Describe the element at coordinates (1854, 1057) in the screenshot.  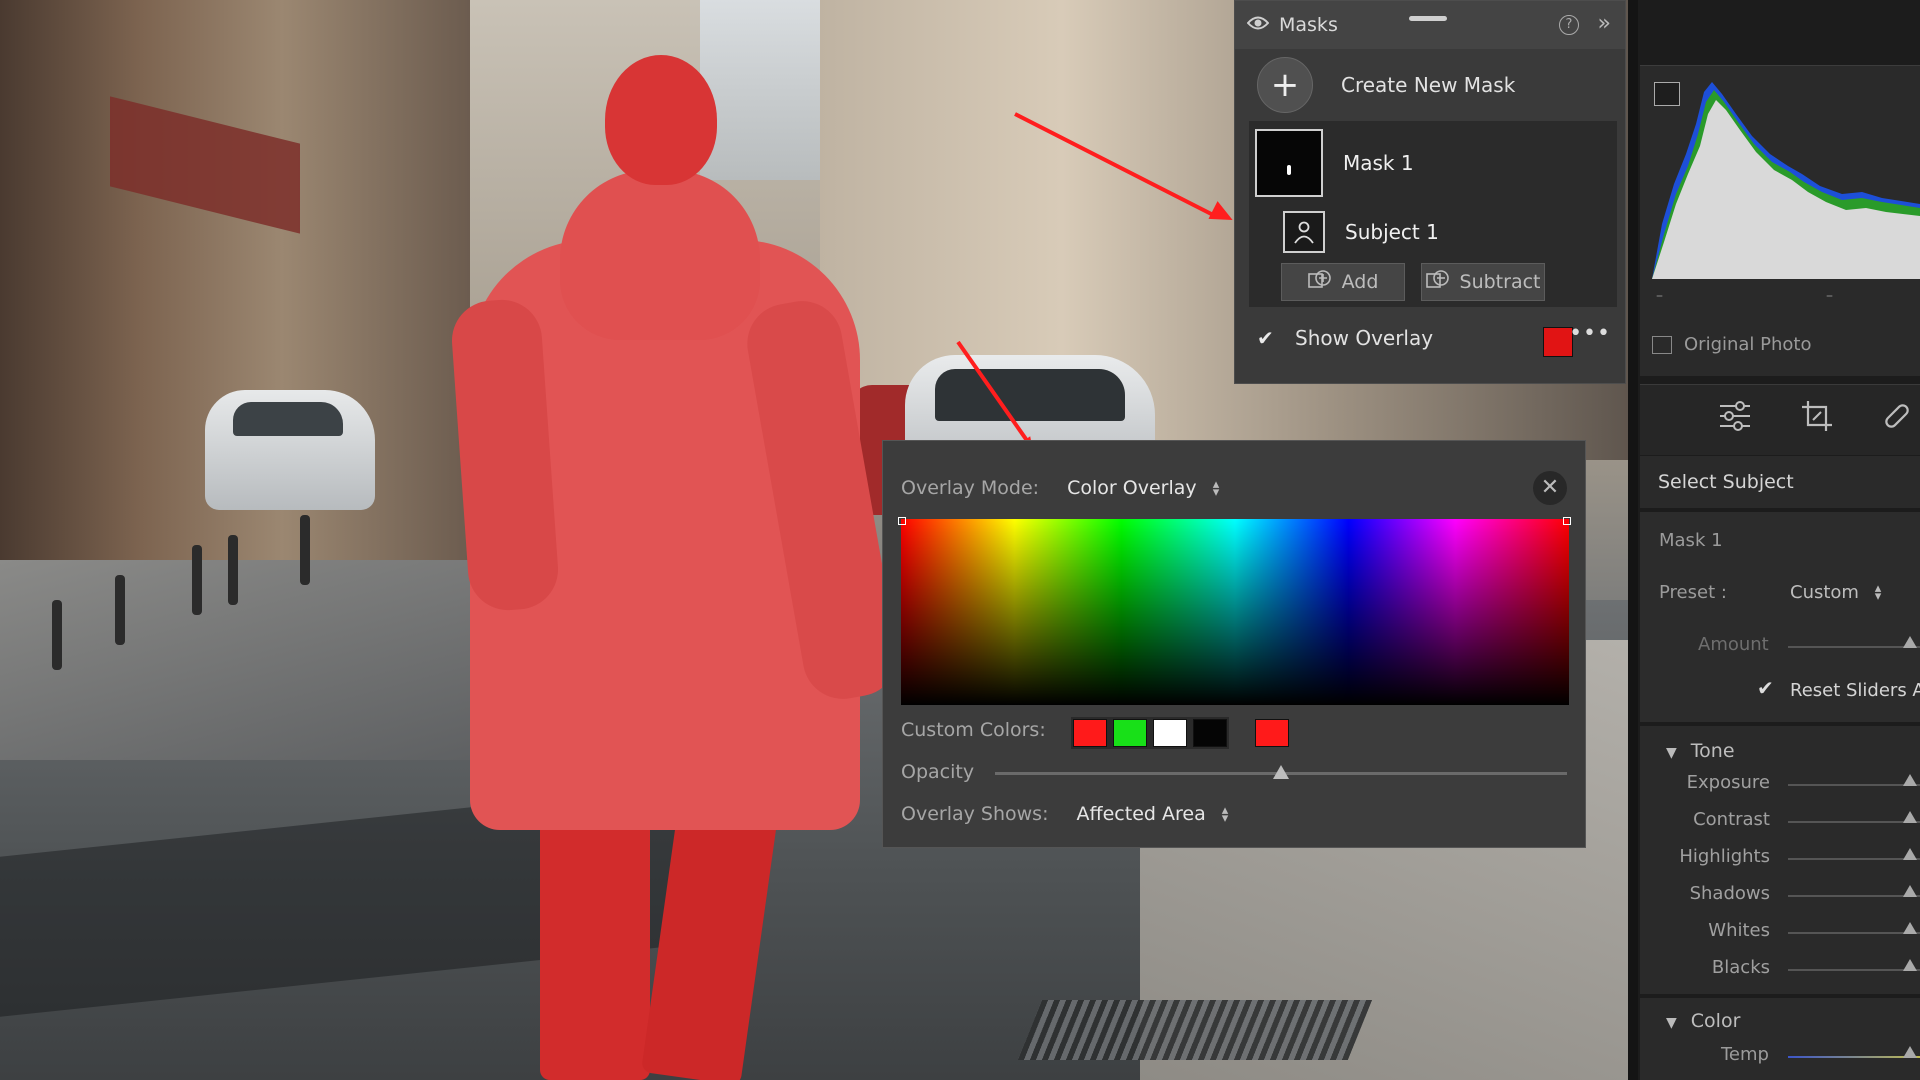
I see `temp-slider` at that location.